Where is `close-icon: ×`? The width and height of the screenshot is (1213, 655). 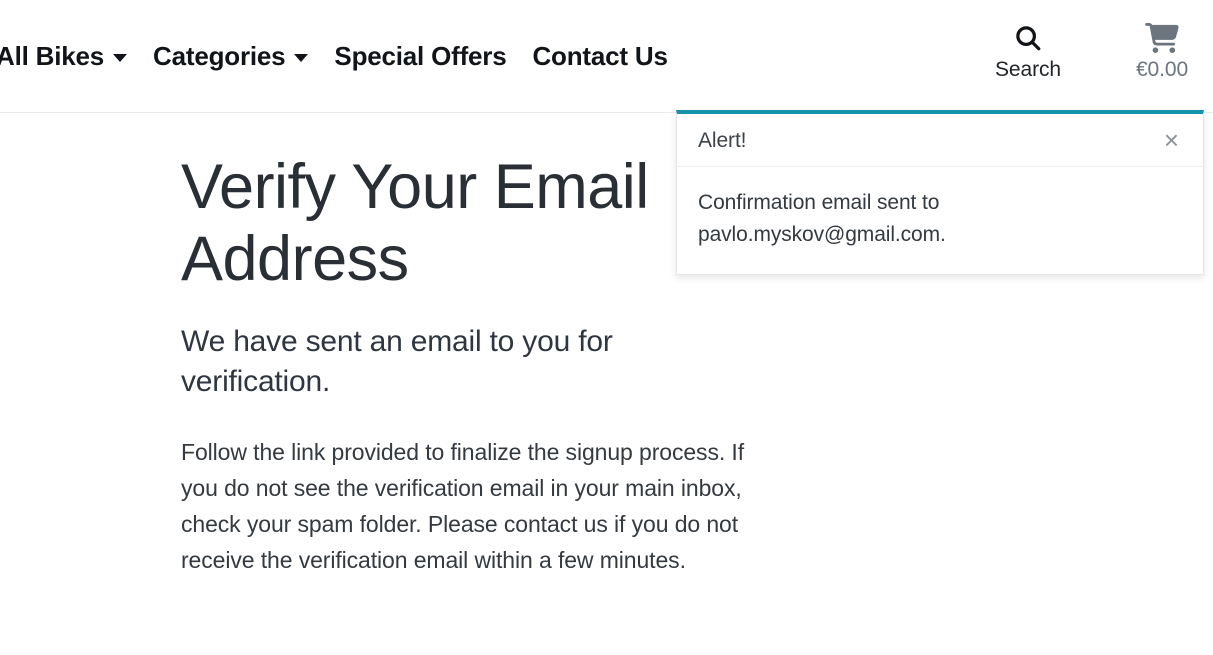
close-icon: × is located at coordinates (1171, 140).